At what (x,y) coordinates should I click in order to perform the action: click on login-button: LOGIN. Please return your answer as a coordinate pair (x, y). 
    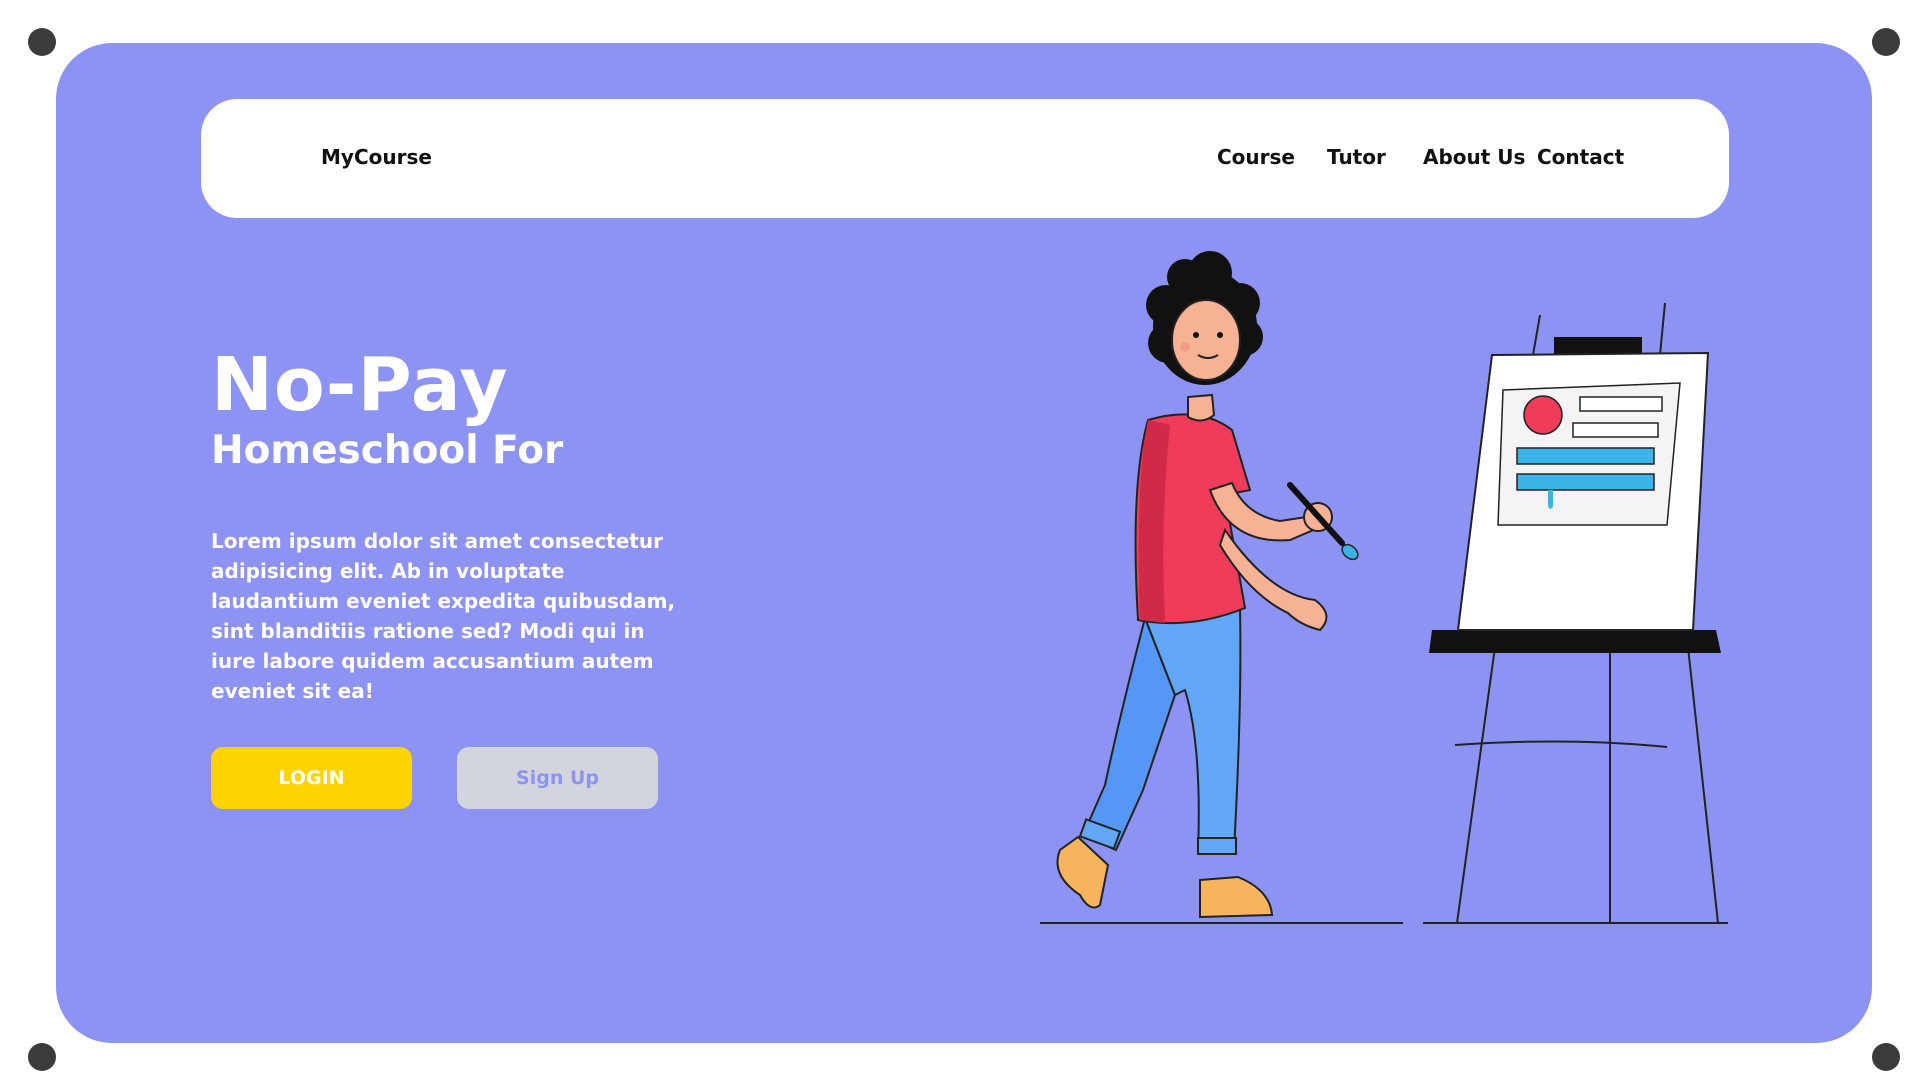
    Looking at the image, I should click on (311, 778).